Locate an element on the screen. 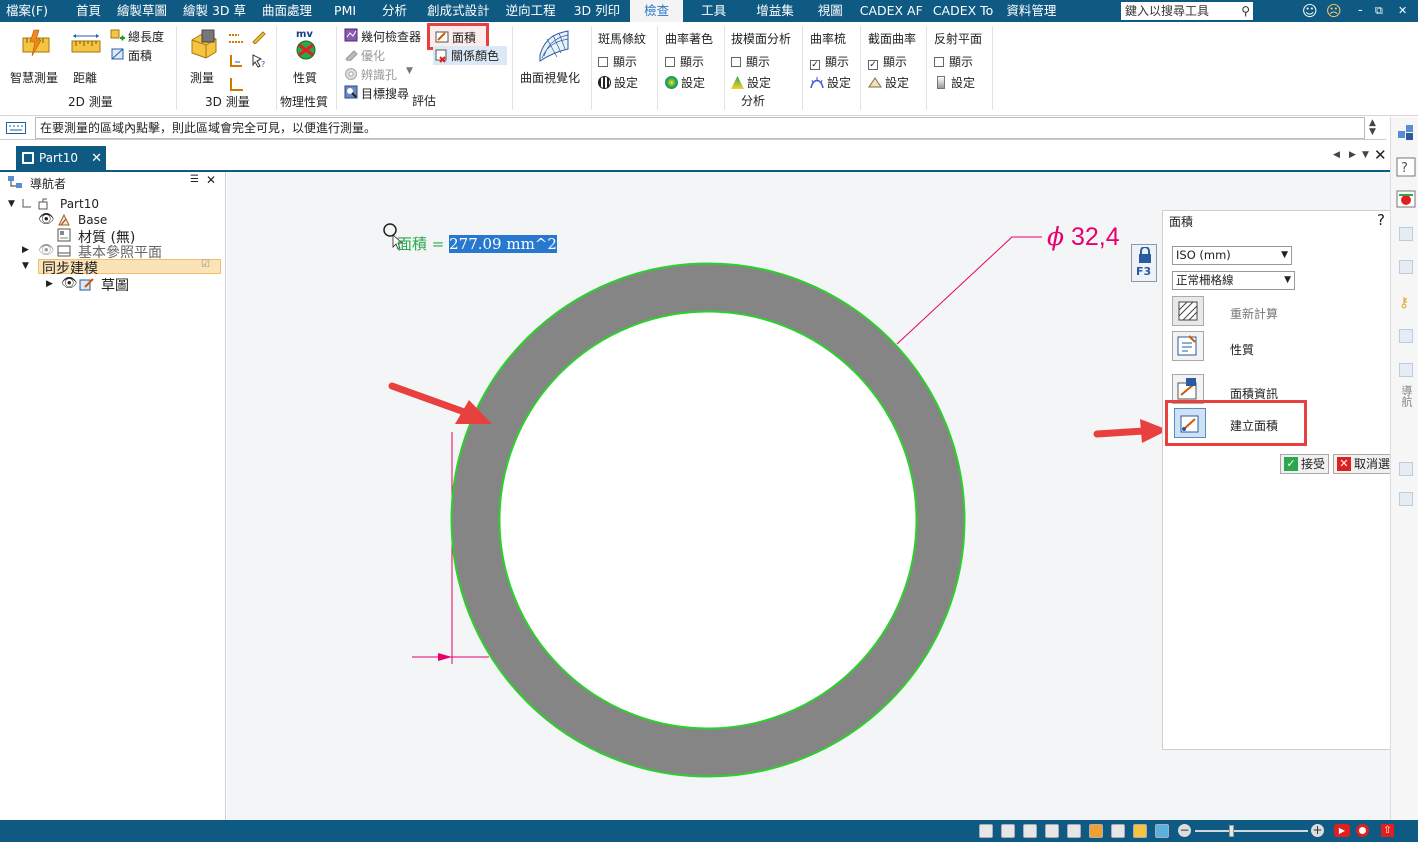 The width and height of the screenshot is (1418, 842). menu-data-mgmt: 資料管理 is located at coordinates (1031, 11).